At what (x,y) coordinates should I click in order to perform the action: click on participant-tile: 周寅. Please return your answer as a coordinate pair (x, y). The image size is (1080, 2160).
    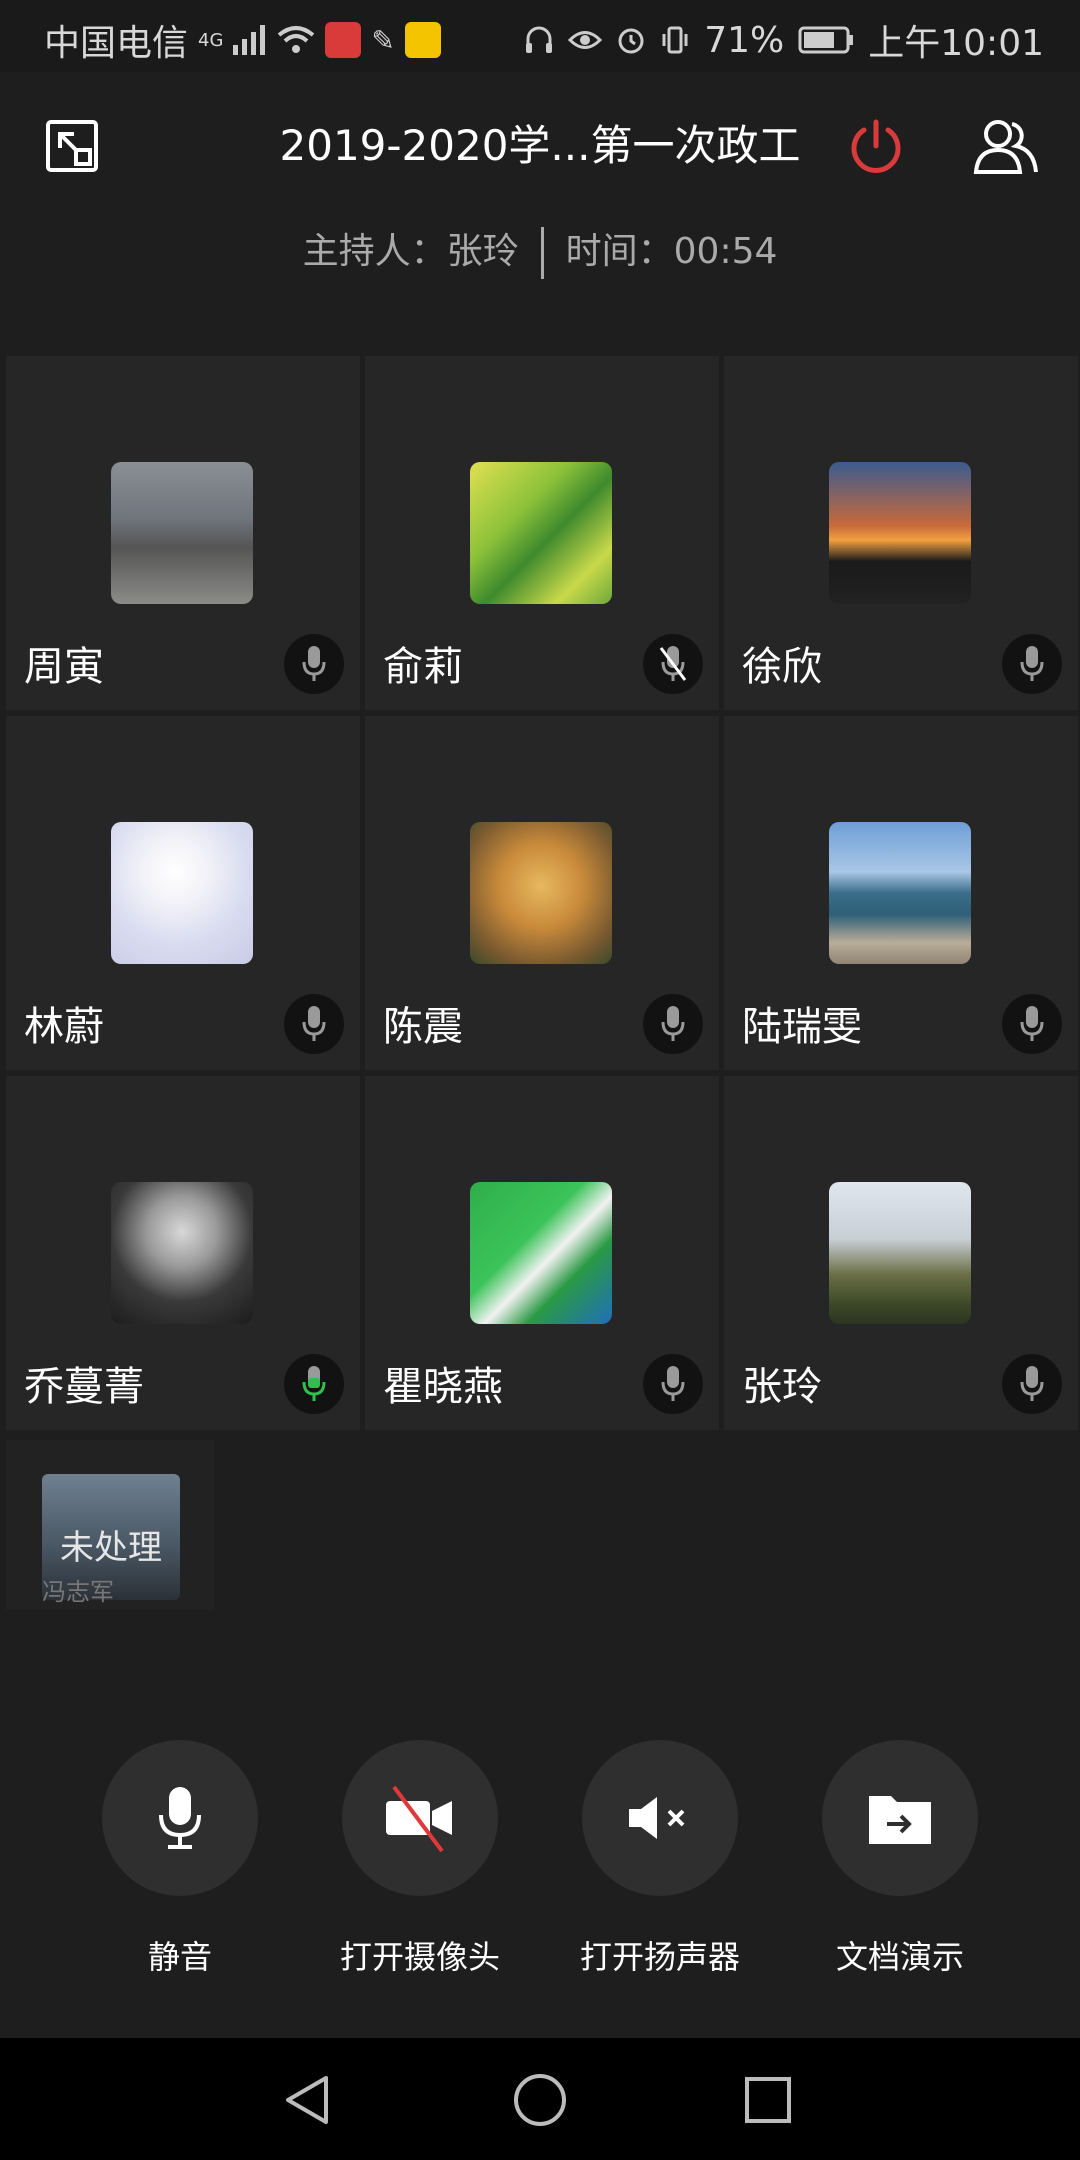
    Looking at the image, I should click on (183, 533).